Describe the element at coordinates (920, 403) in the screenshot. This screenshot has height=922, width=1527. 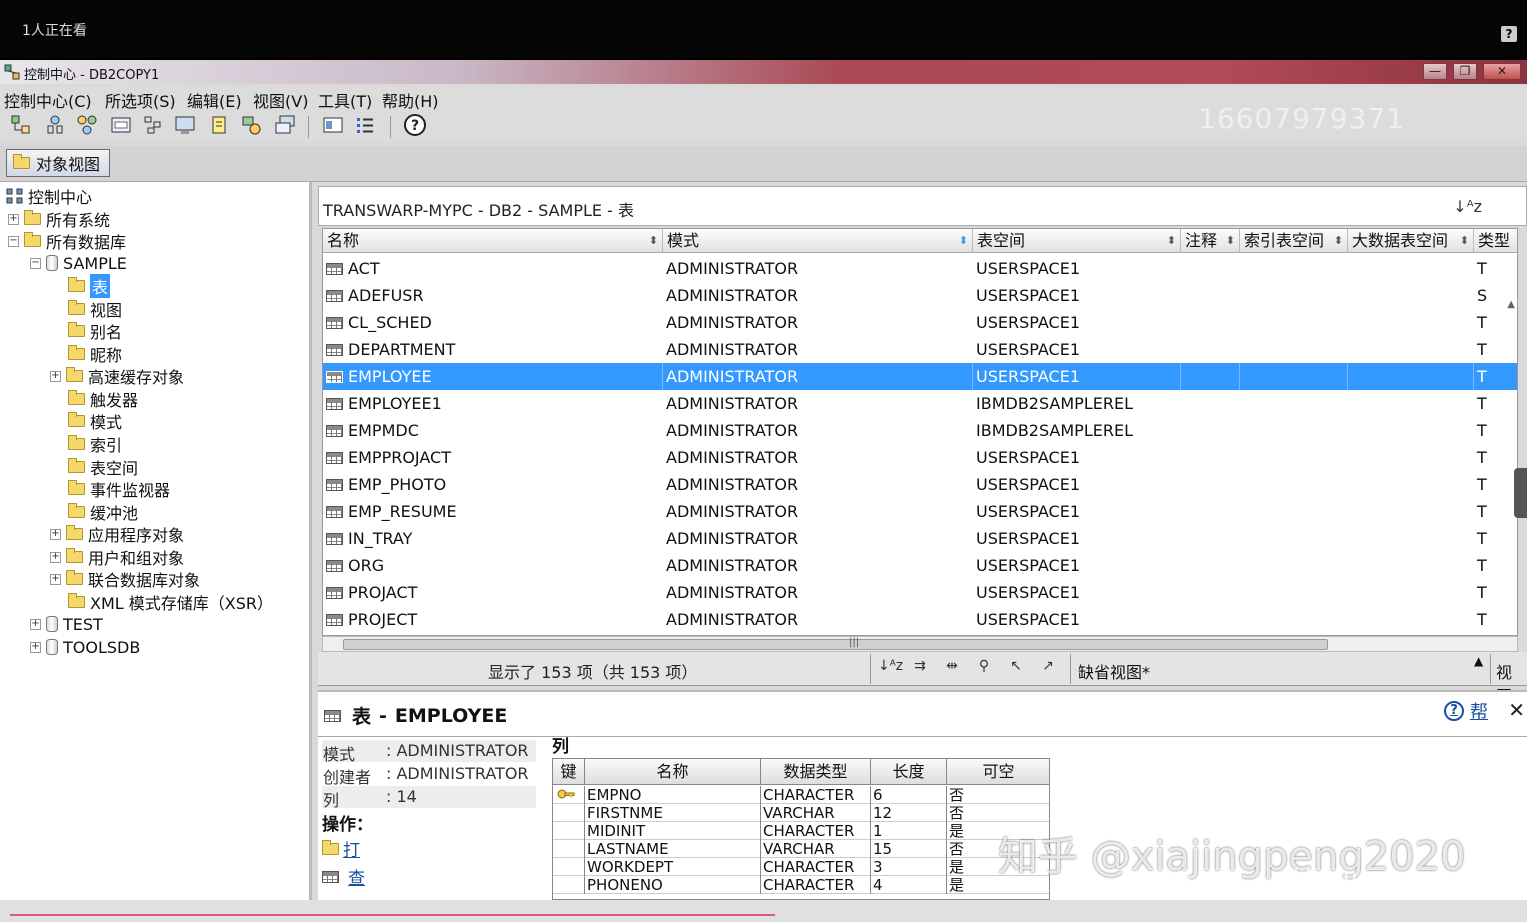
I see `table-row: EMPLOYEE1 ADMINISTRATOR IBMDB2SAMPLEREL T` at that location.